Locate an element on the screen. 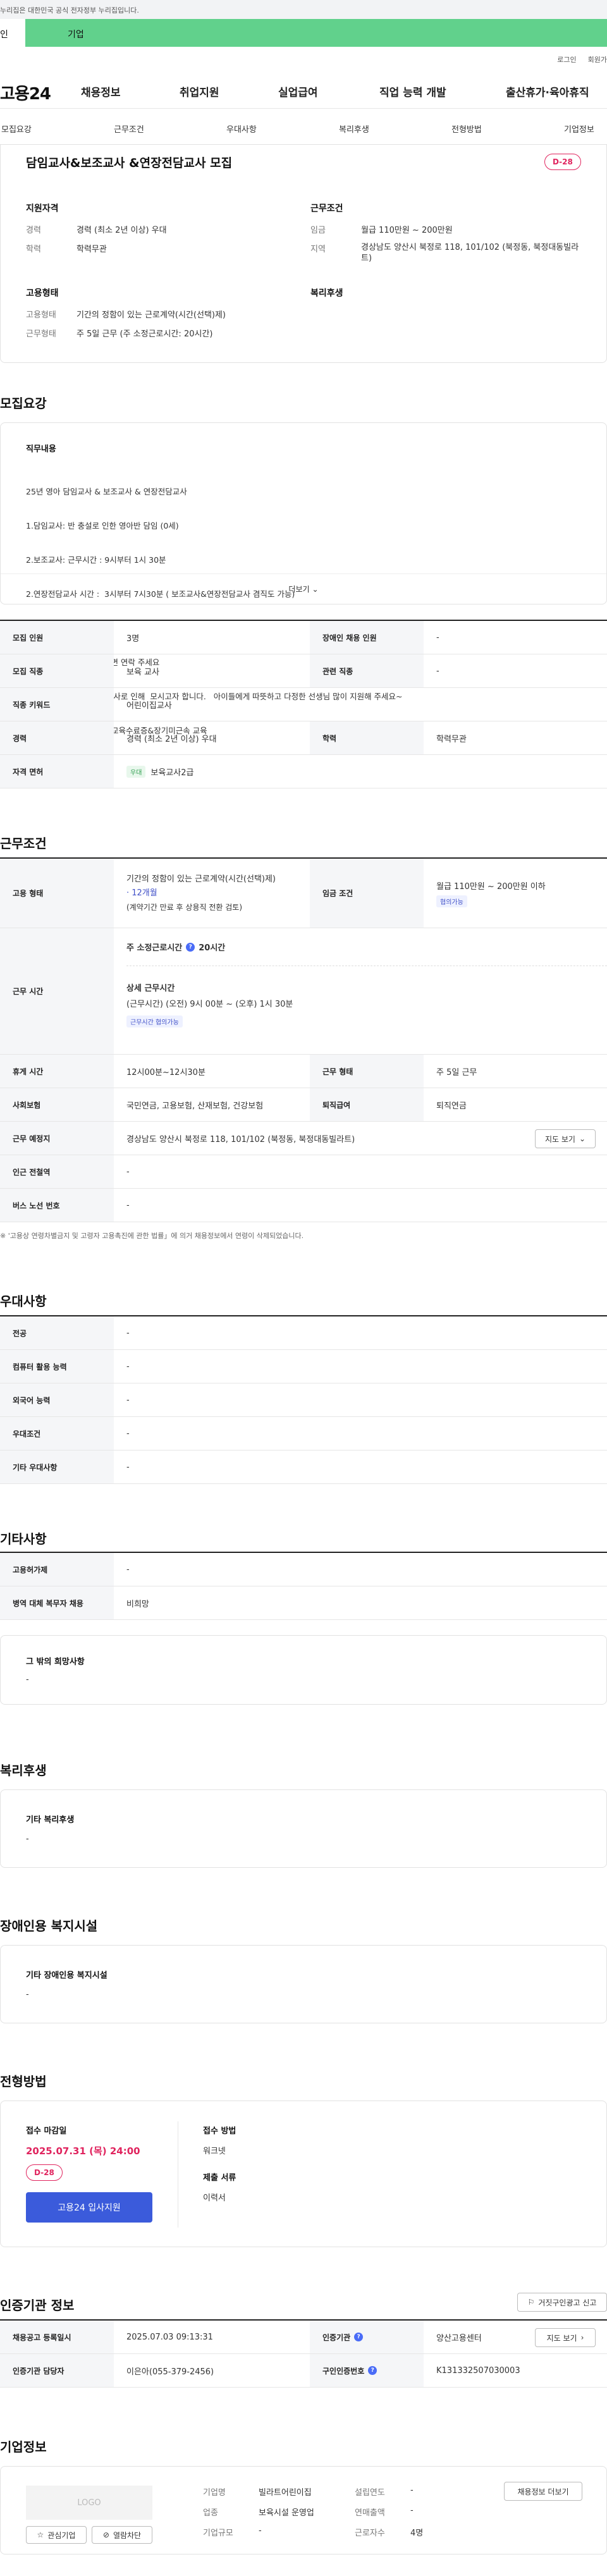 This screenshot has height=2576, width=607. apply-button: 고용24 입사지원 is located at coordinates (89, 2207).